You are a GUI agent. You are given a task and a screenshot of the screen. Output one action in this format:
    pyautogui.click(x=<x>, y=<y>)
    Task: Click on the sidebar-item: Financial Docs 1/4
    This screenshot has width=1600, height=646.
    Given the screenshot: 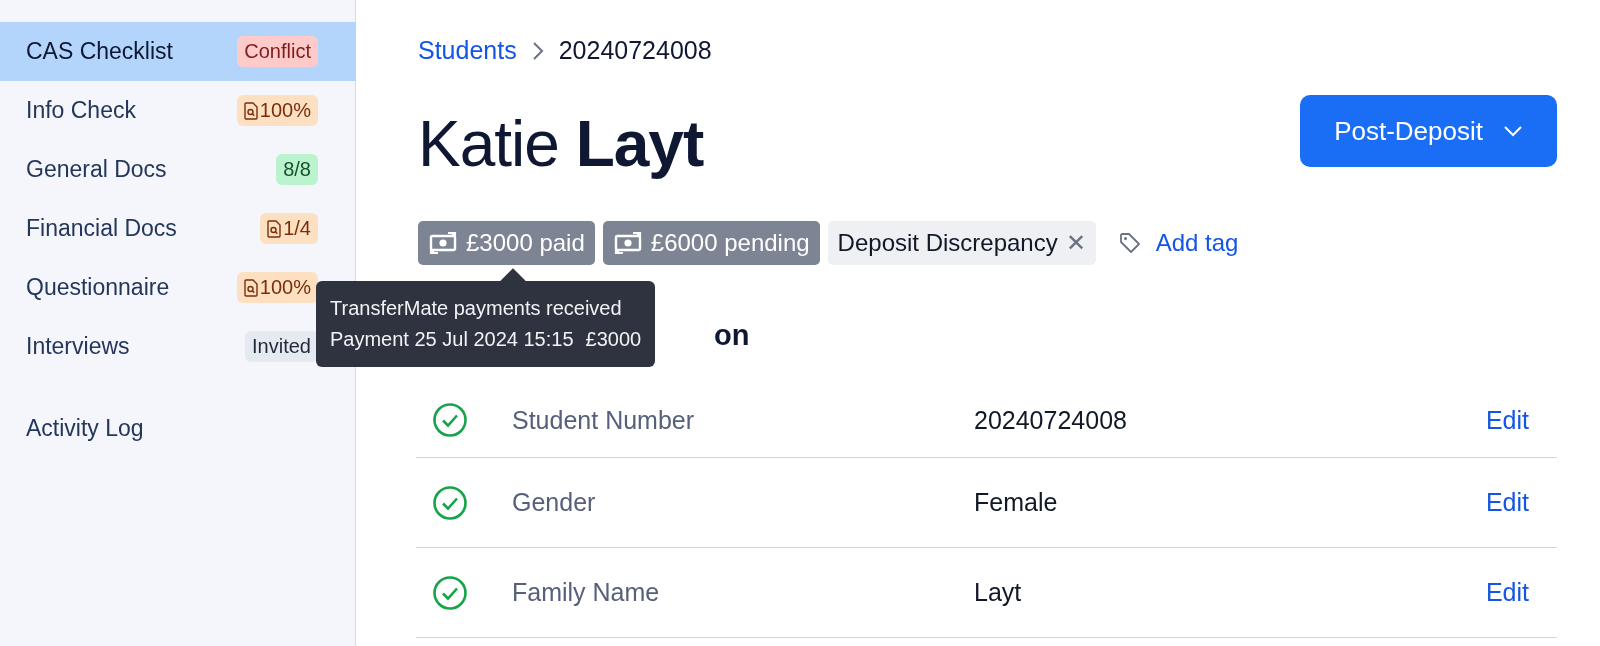 What is the action you would take?
    pyautogui.click(x=159, y=228)
    